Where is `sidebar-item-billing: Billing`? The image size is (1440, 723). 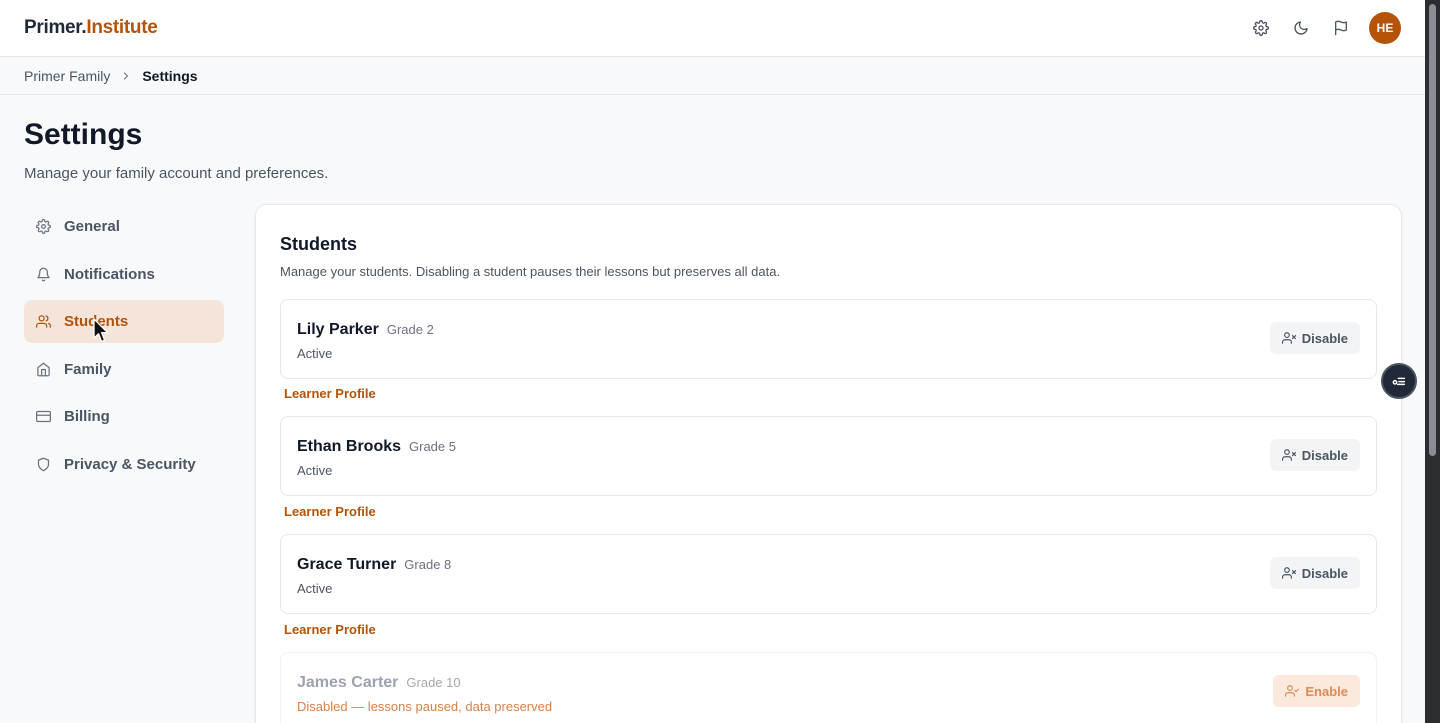 sidebar-item-billing: Billing is located at coordinates (124, 416).